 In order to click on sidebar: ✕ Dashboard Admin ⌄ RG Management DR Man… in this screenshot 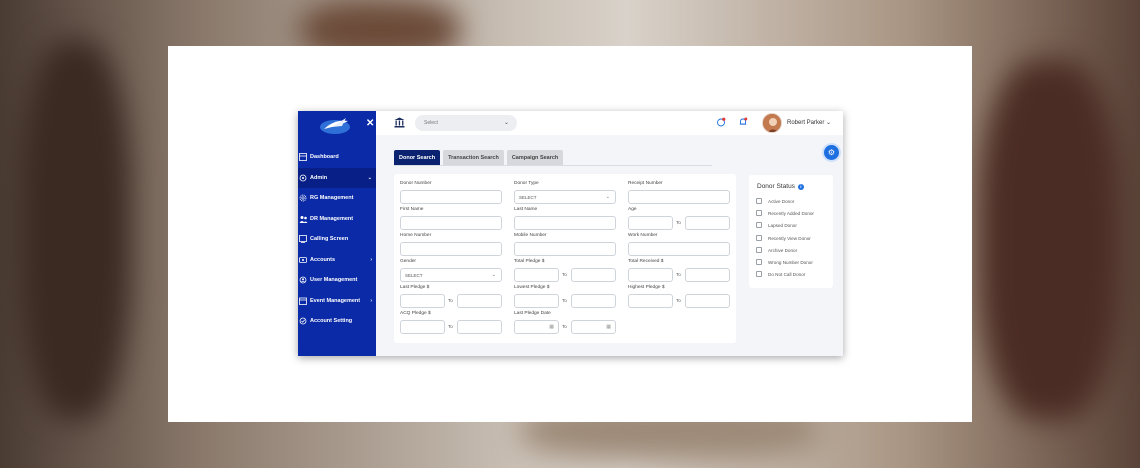, I will do `click(337, 233)`.